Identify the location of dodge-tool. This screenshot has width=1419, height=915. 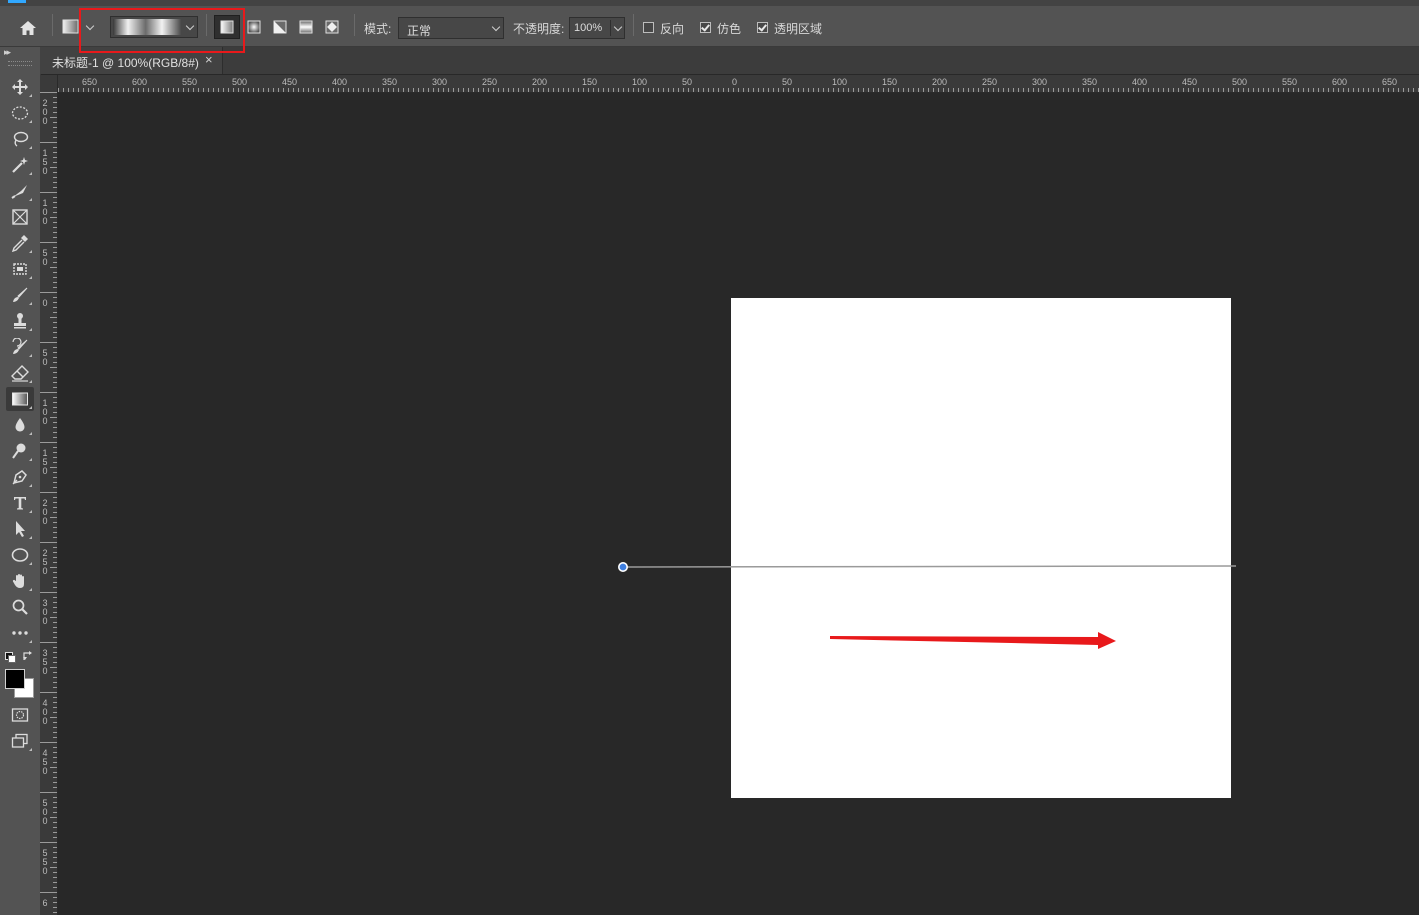
(20, 451).